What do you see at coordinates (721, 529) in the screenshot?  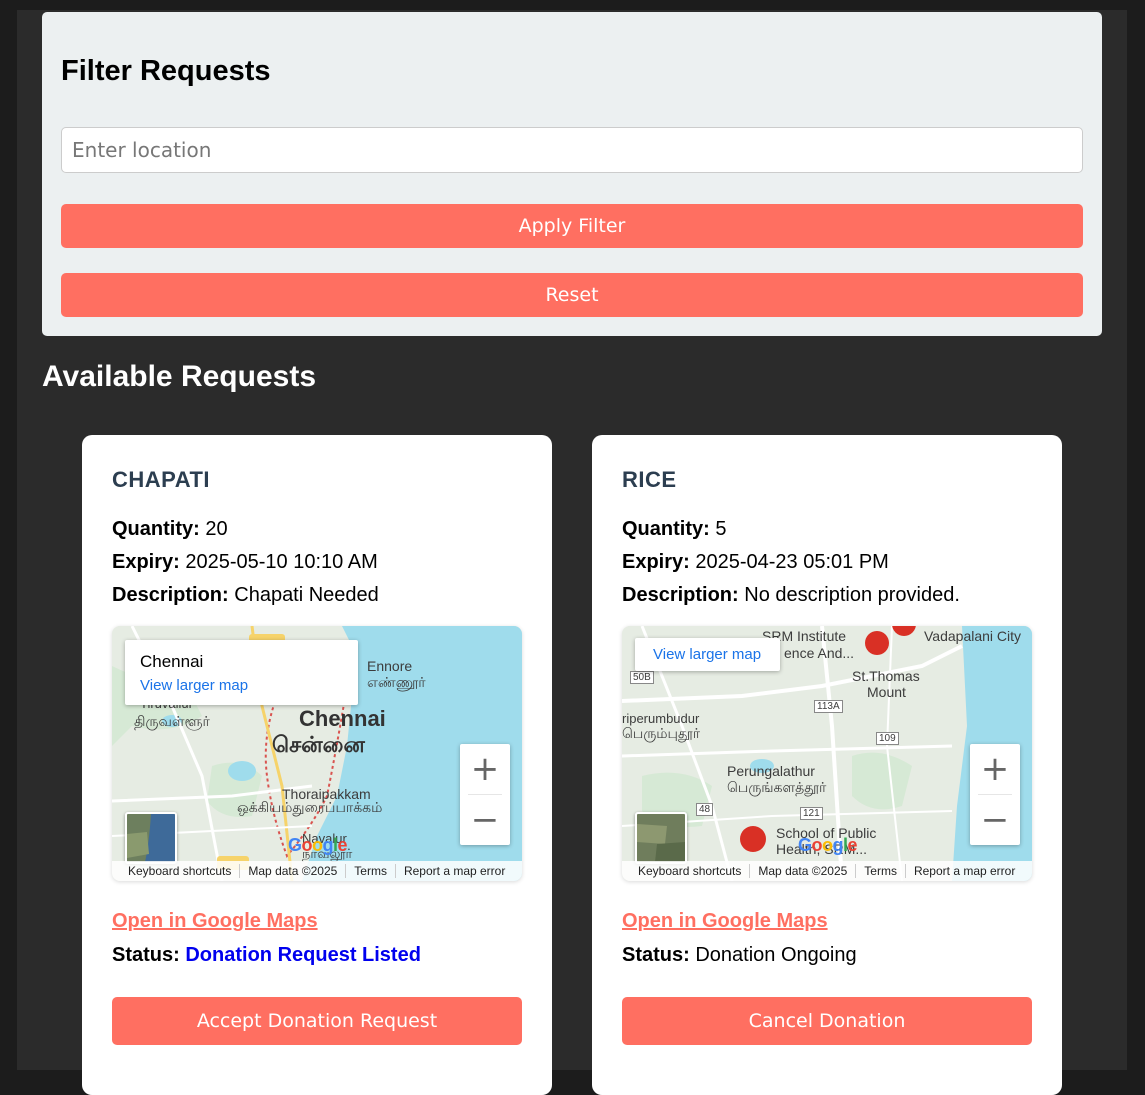 I see `quantity-value: 5` at bounding box center [721, 529].